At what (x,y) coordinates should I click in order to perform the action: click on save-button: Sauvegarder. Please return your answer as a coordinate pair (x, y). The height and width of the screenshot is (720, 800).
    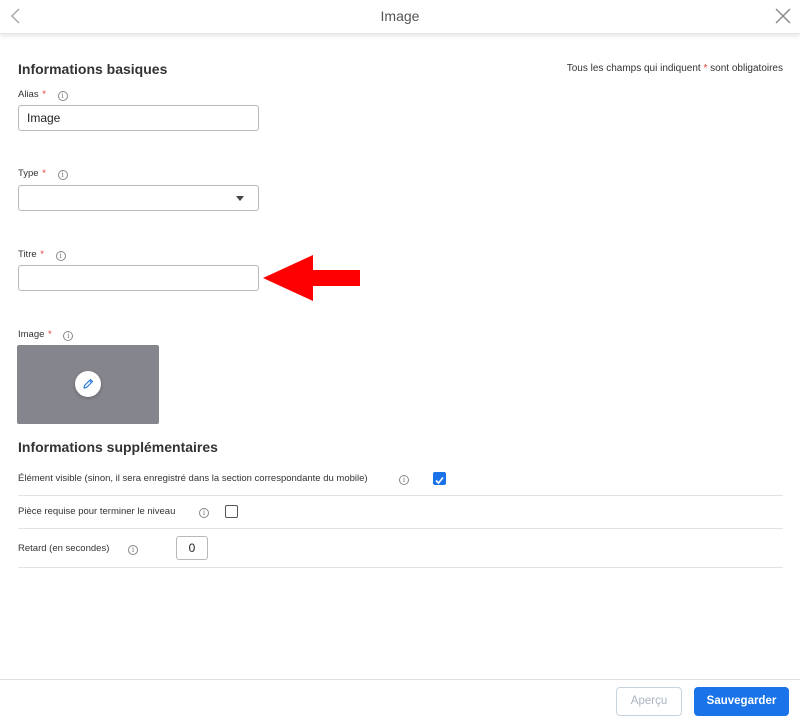
    Looking at the image, I should click on (741, 701).